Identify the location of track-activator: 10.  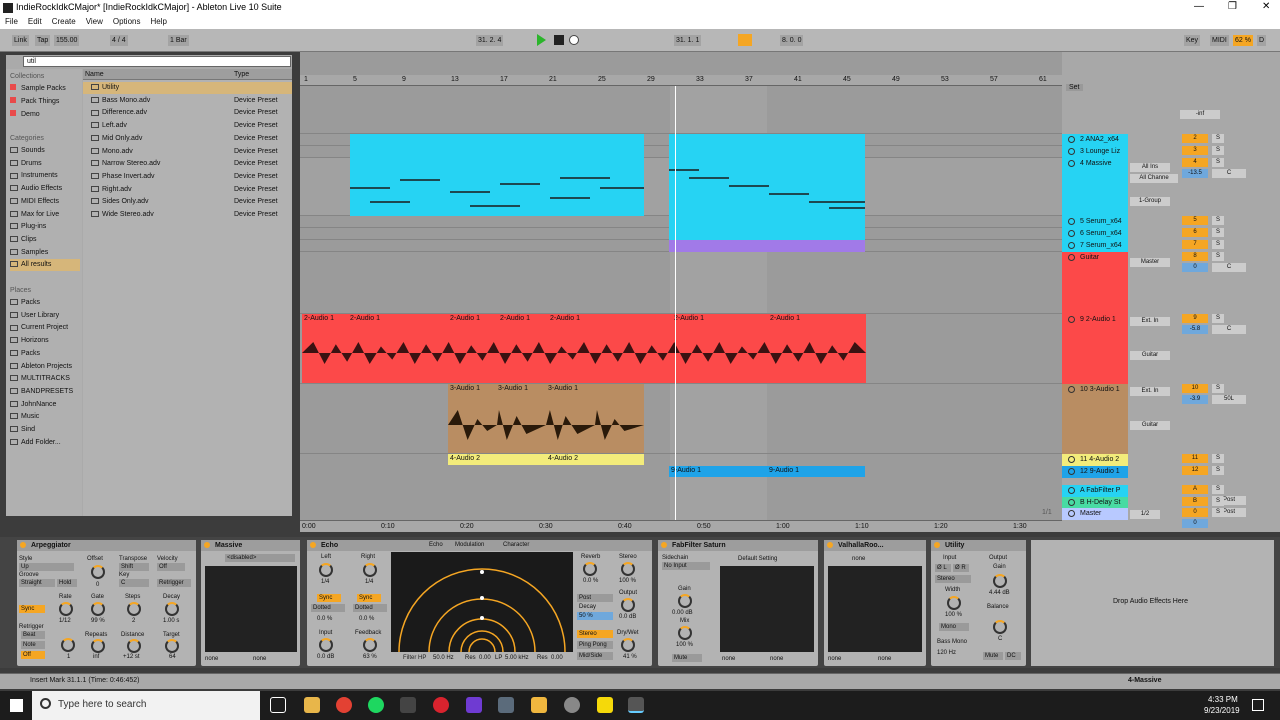
(1195, 388).